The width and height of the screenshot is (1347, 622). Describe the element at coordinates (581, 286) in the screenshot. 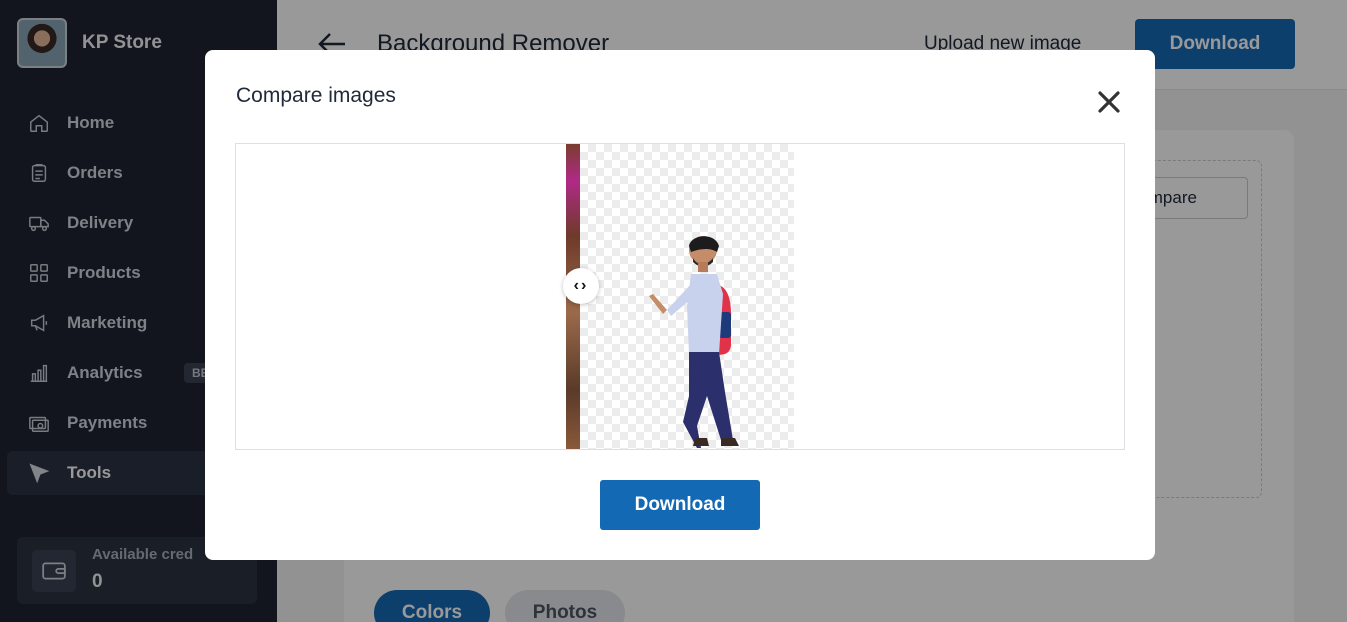

I see `compare-slider-handle: ‹›` at that location.